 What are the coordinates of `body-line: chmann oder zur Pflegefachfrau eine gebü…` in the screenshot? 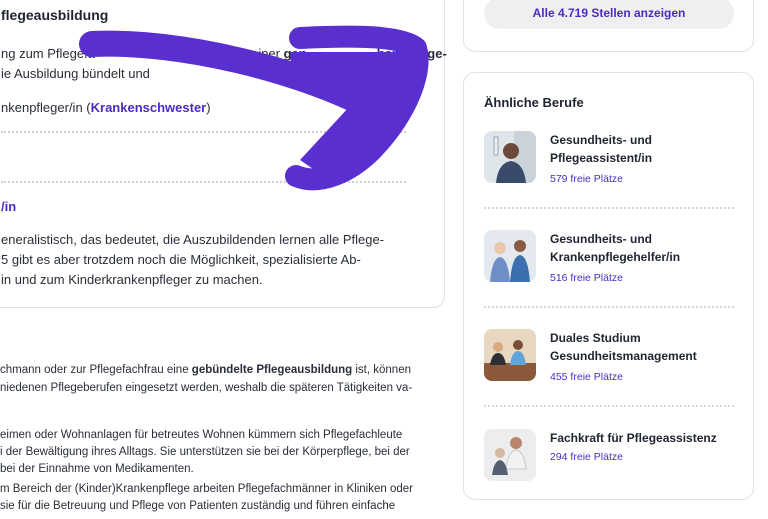 It's located at (205, 370).